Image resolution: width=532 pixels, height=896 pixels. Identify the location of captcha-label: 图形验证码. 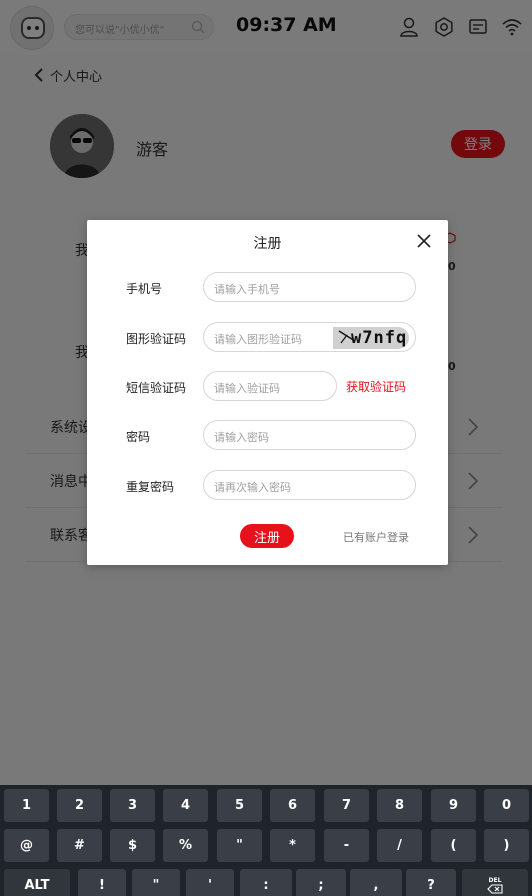
(156, 339).